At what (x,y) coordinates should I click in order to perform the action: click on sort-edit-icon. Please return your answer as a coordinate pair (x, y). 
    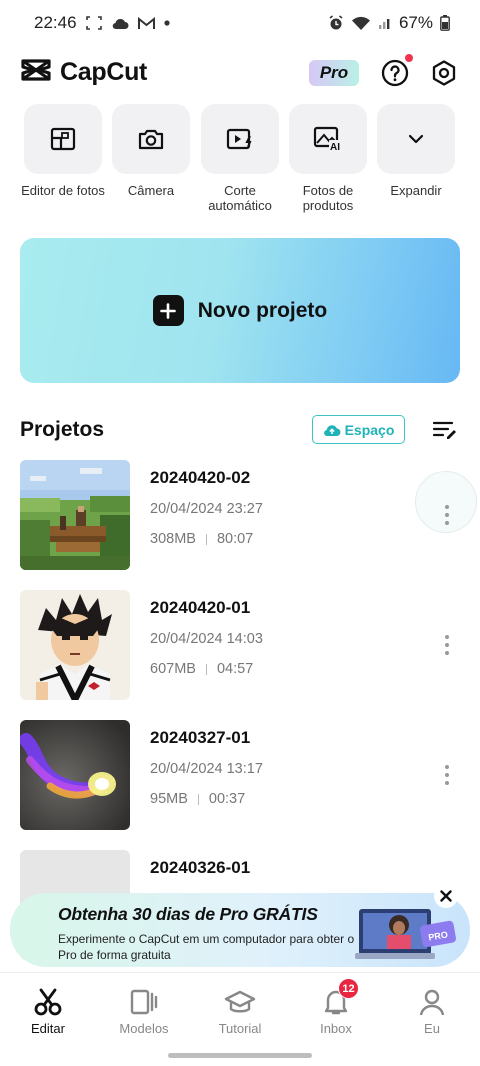
    Looking at the image, I should click on (444, 430).